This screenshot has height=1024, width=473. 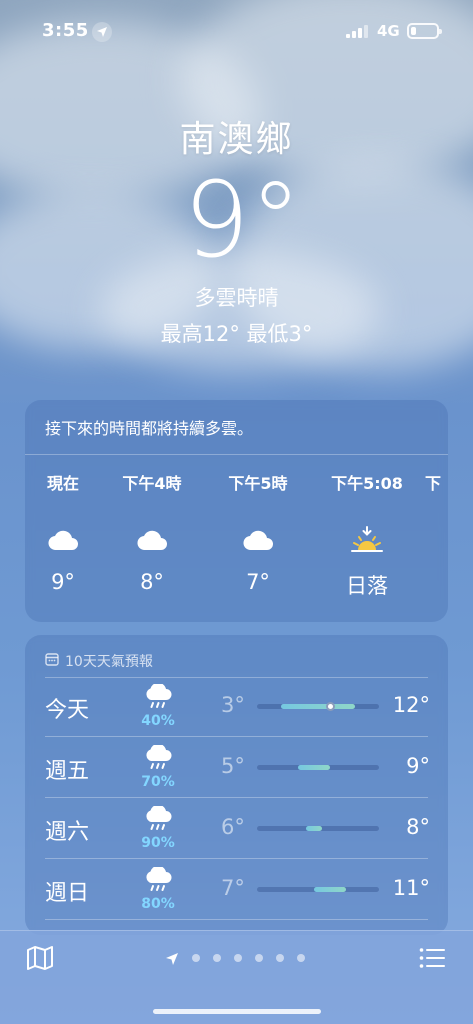 I want to click on daily-row: 週六 90% 6° 8°, so click(x=236, y=828).